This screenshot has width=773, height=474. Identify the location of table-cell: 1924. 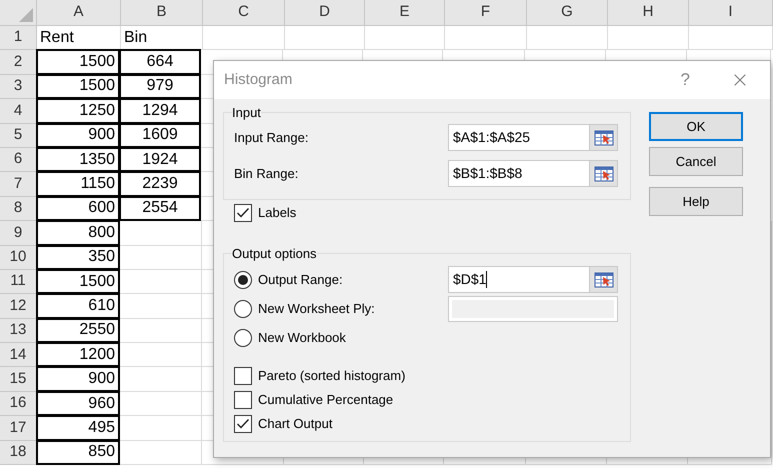
(160, 159).